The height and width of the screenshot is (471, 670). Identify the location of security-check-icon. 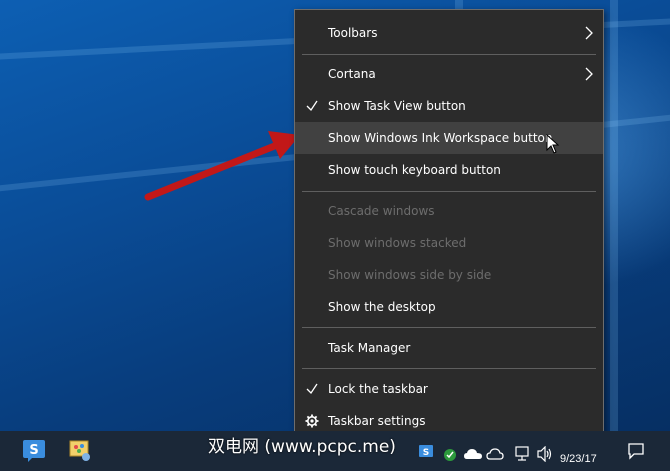
(450, 455).